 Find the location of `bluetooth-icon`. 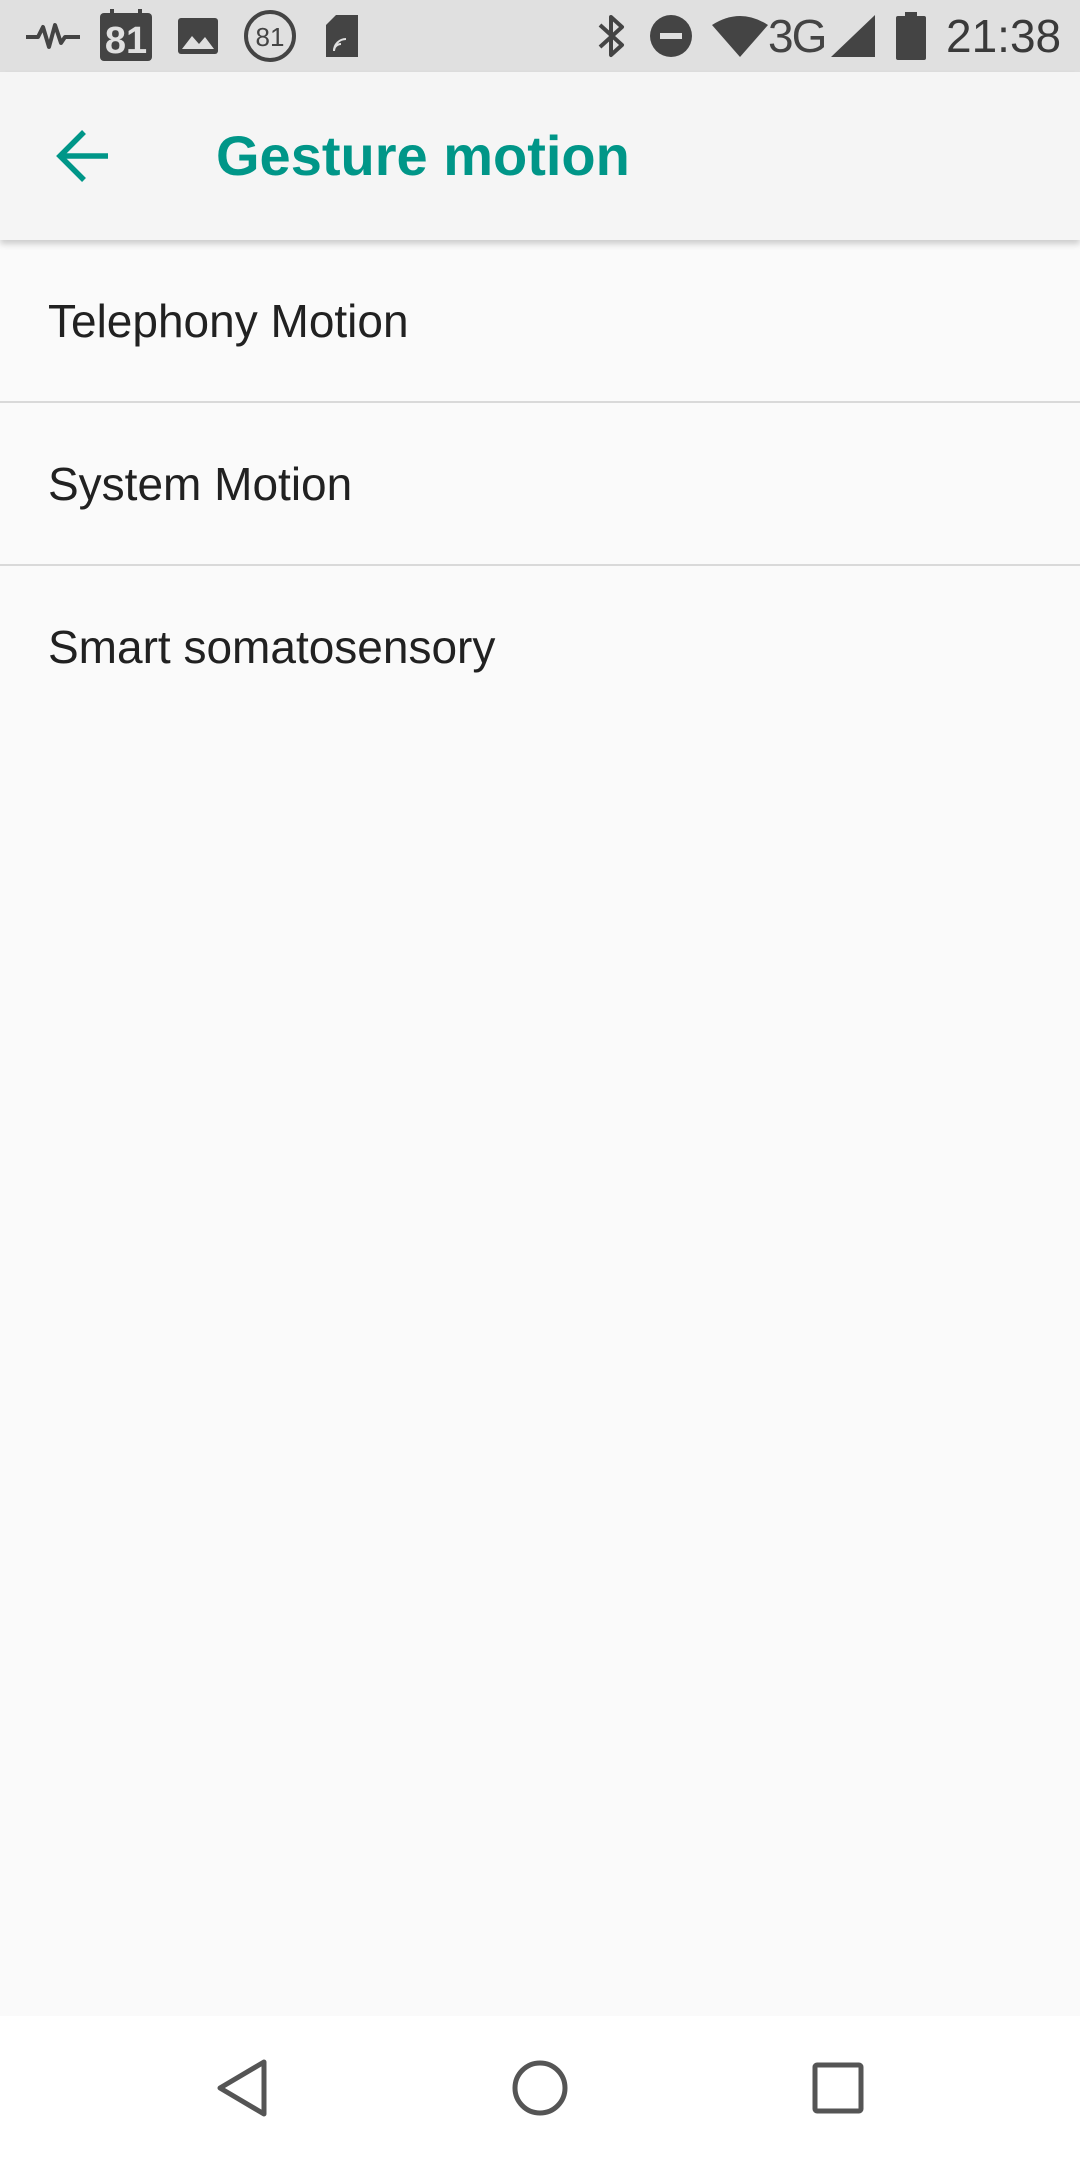

bluetooth-icon is located at coordinates (612, 36).